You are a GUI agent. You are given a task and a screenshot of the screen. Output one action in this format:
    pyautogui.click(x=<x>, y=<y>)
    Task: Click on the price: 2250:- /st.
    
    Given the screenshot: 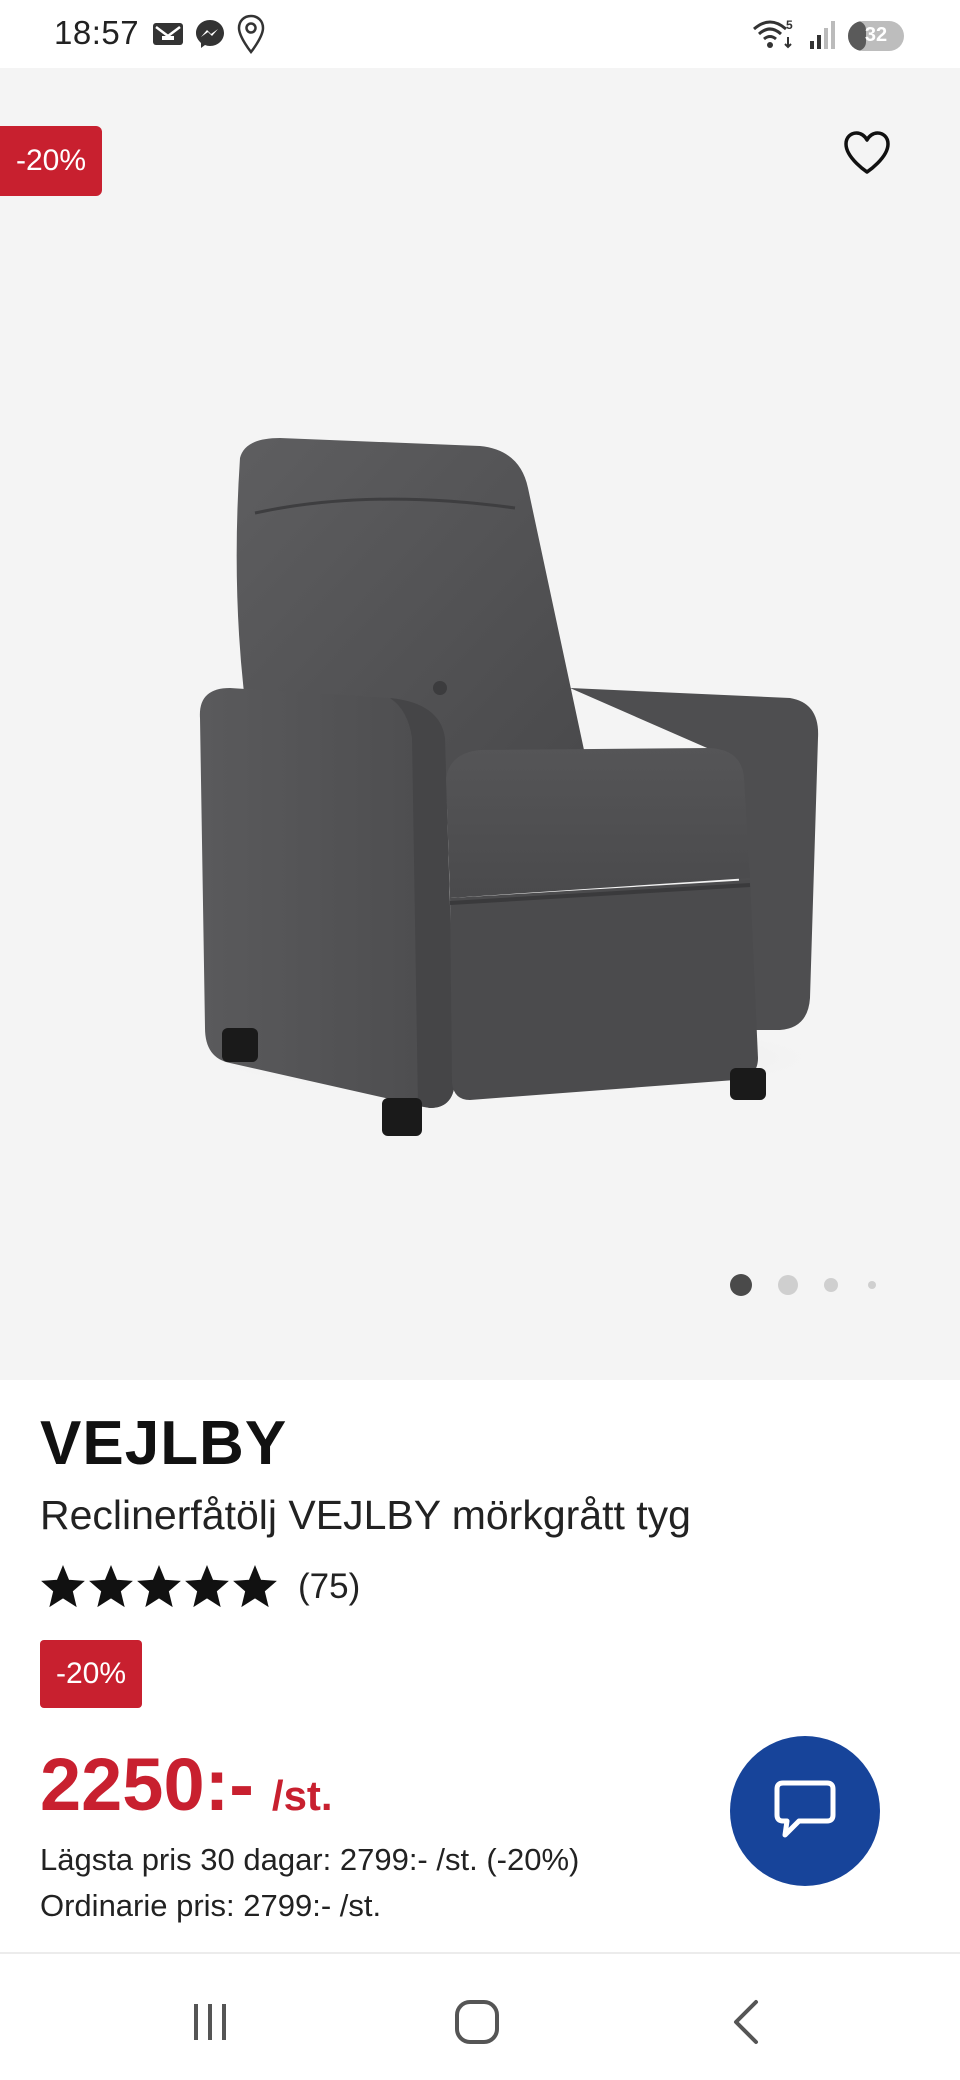 What is the action you would take?
    pyautogui.click(x=186, y=1784)
    